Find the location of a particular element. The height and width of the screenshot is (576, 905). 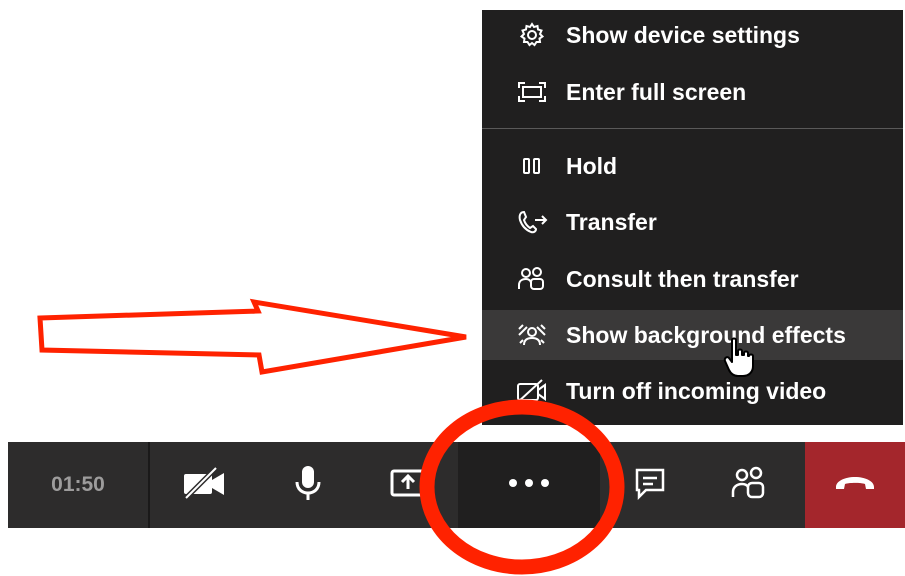

chat-button is located at coordinates (650, 485).